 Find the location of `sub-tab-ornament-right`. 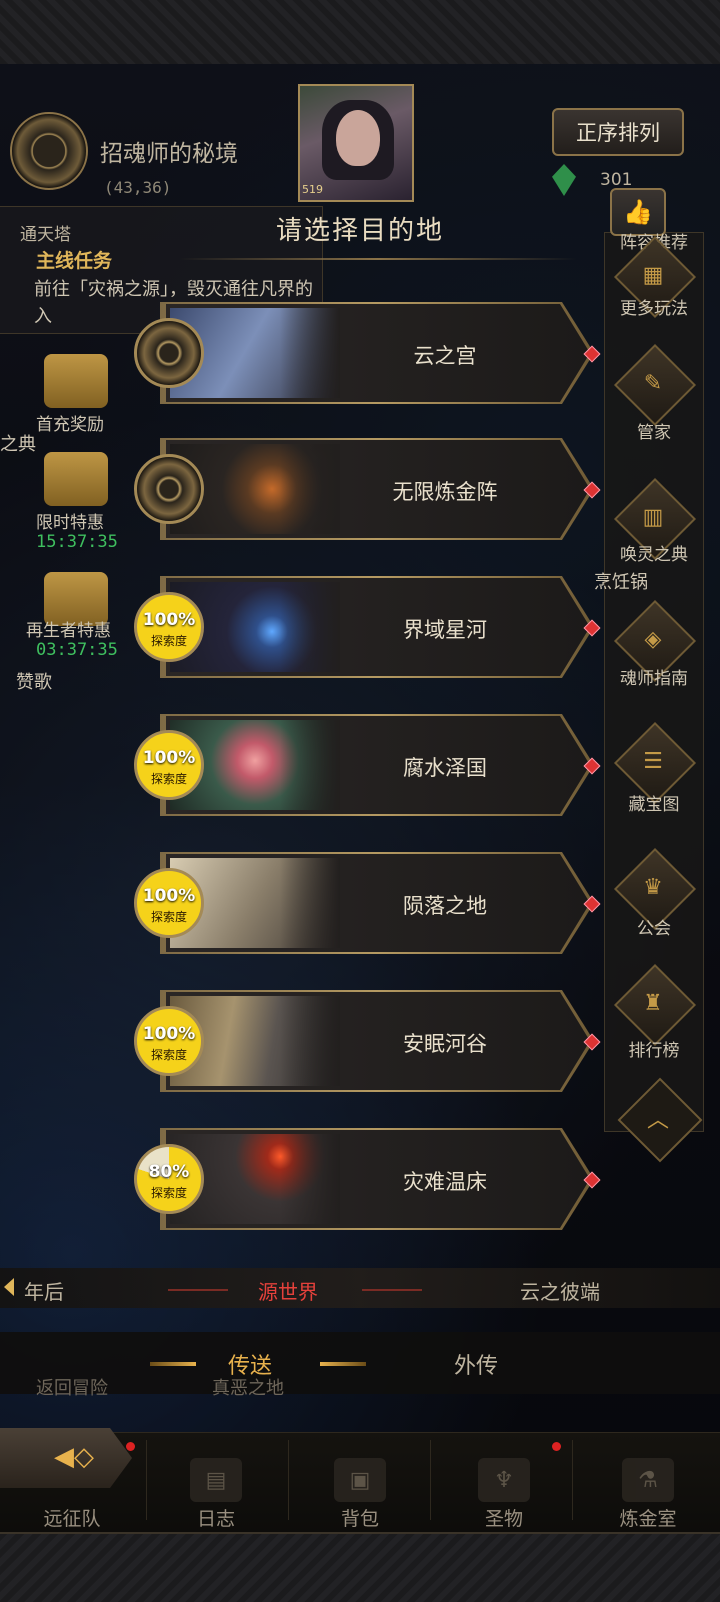

sub-tab-ornament-right is located at coordinates (343, 1364).